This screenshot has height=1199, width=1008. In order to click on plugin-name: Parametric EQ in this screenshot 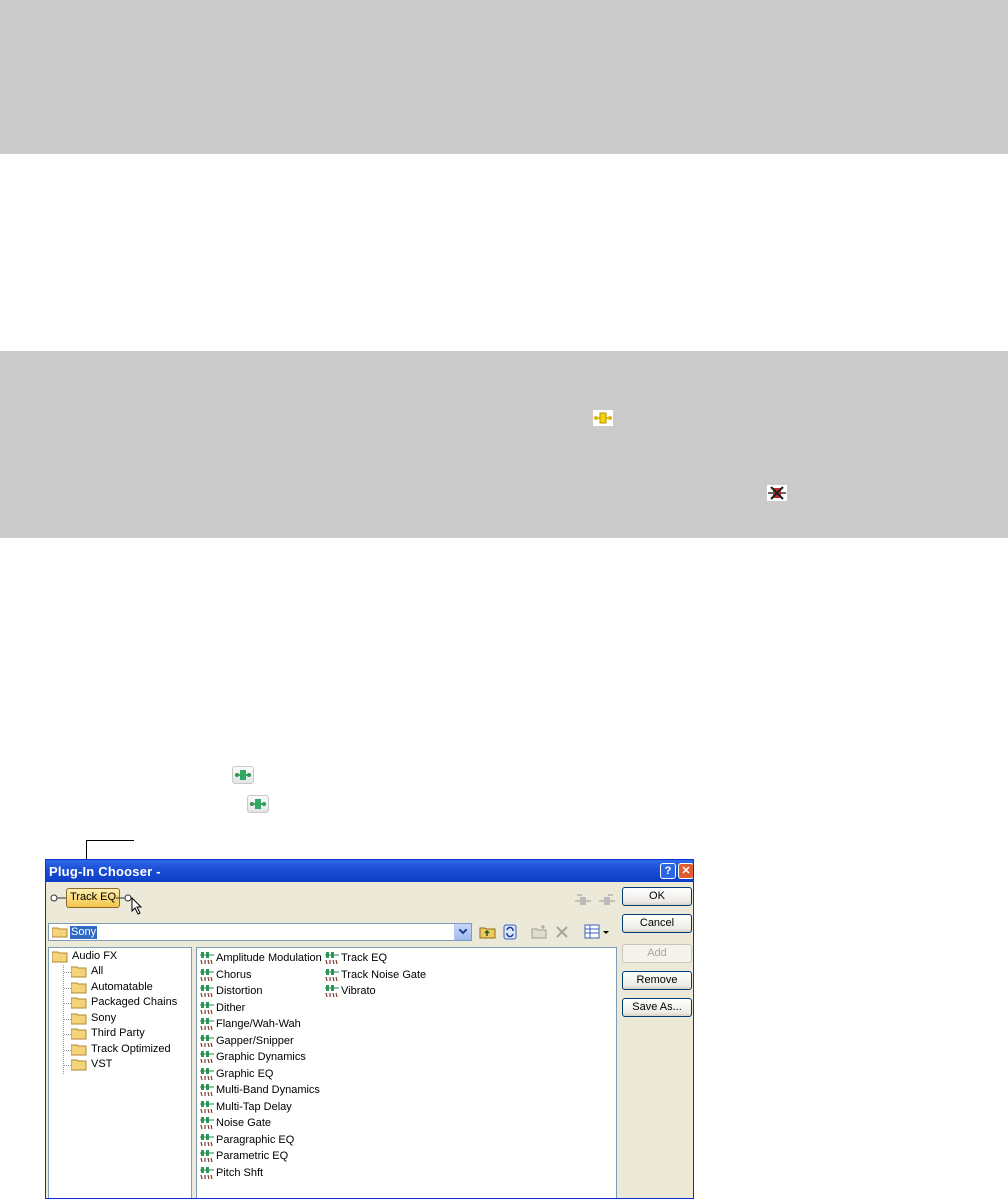, I will do `click(252, 1156)`.